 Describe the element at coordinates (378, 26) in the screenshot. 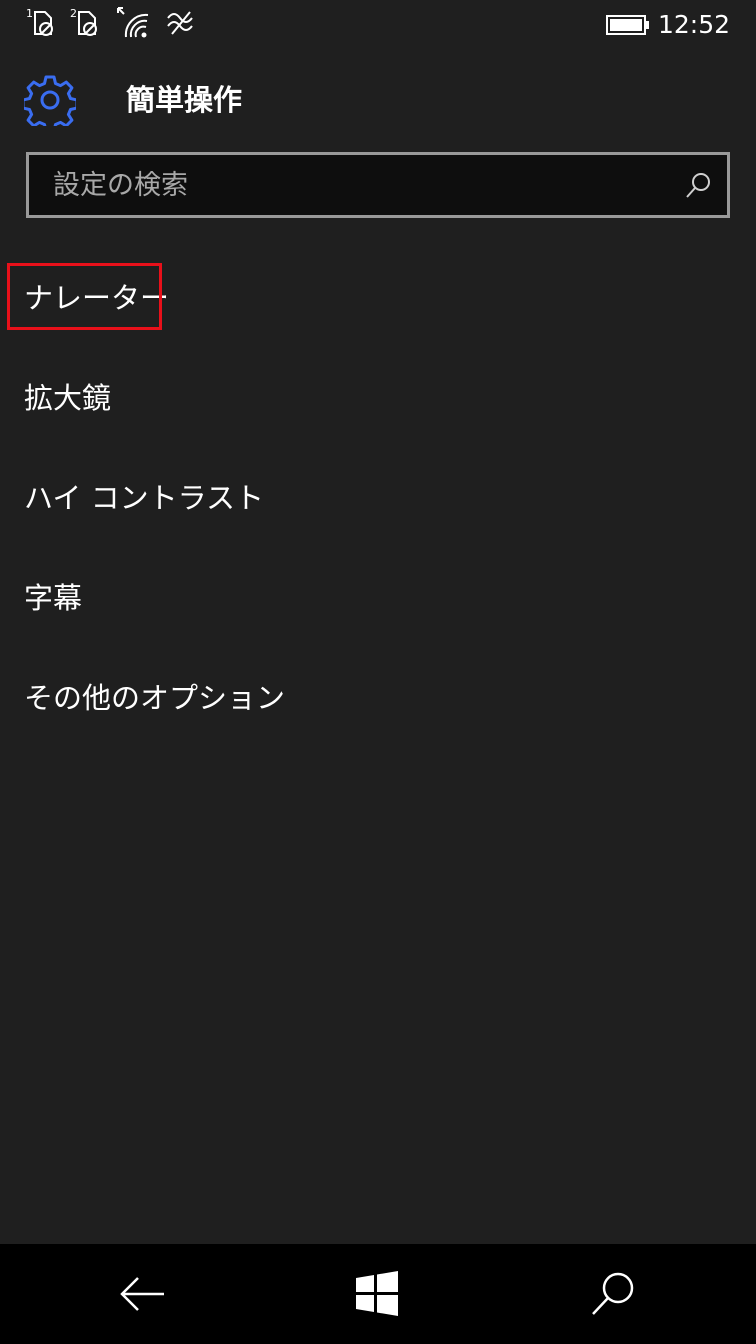

I see `status-bar: 1 2 12:52` at that location.